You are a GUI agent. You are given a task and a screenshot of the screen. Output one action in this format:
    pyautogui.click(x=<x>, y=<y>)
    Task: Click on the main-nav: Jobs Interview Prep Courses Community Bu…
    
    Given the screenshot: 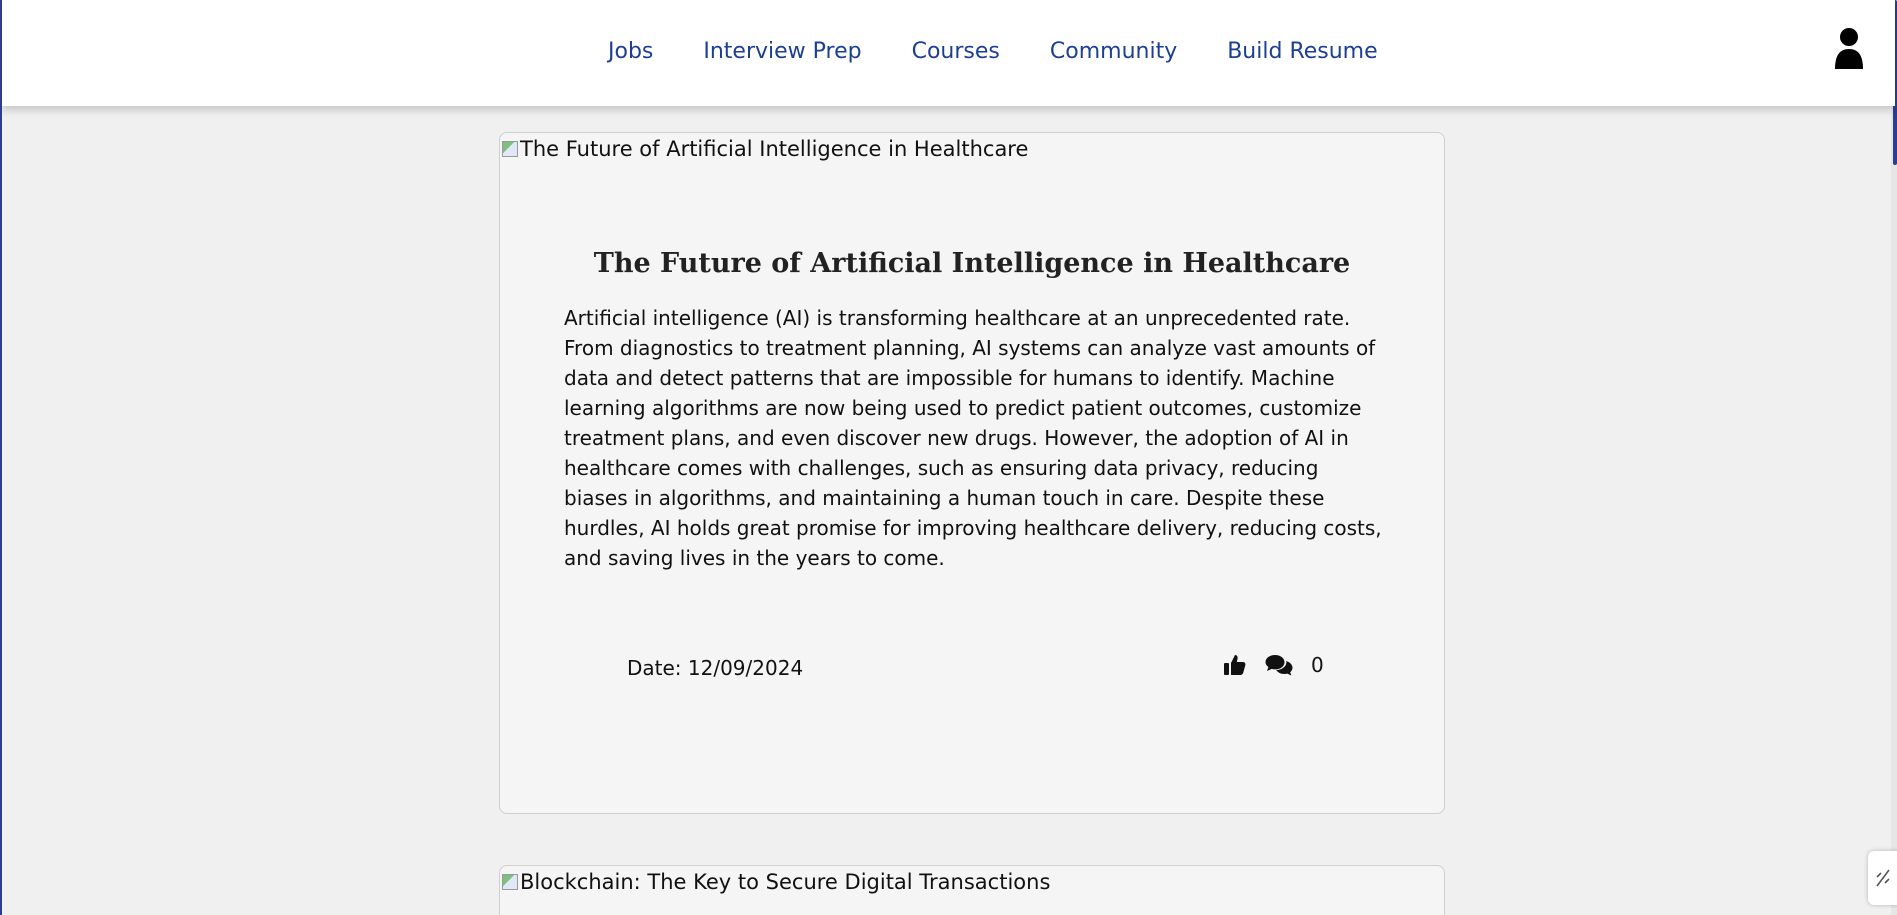 What is the action you would take?
    pyautogui.click(x=993, y=52)
    